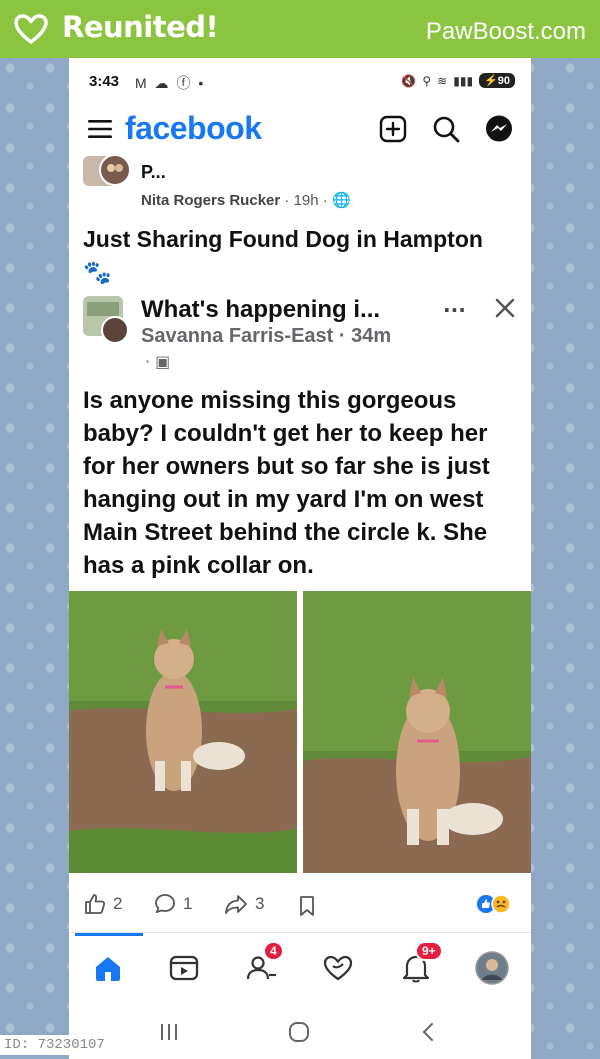 Image resolution: width=600 pixels, height=1059 pixels. Describe the element at coordinates (106, 320) in the screenshot. I see `shared-group-avatar` at that location.